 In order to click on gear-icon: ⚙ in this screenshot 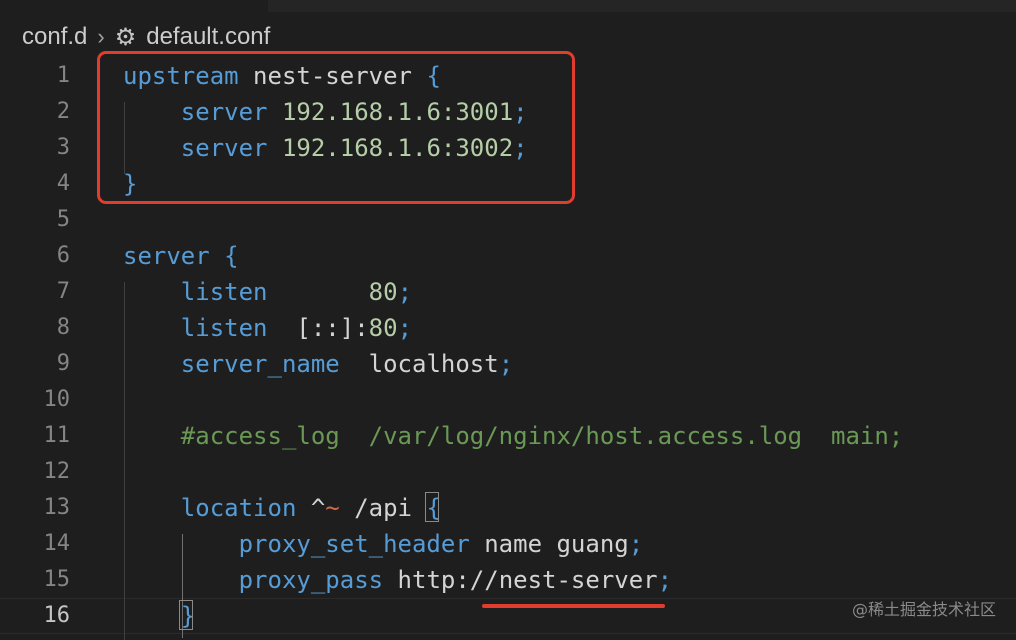, I will do `click(125, 37)`.